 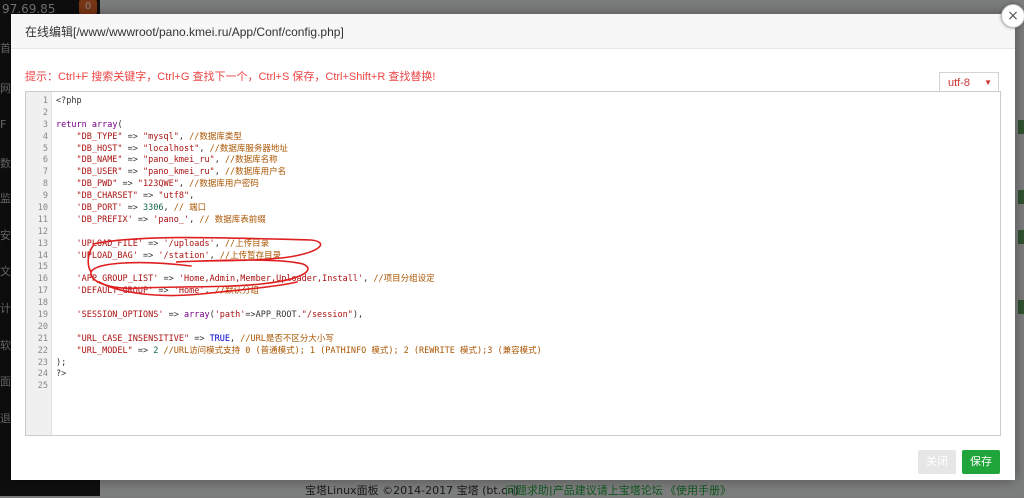 What do you see at coordinates (220, 338) in the screenshot?
I see `code-token: TRUE` at bounding box center [220, 338].